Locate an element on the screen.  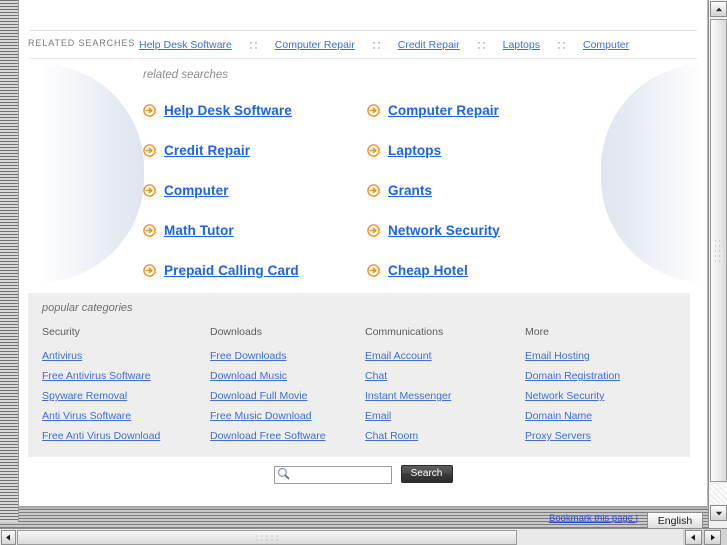
main-related-search-link: Cheap Hotel is located at coordinates (428, 270).